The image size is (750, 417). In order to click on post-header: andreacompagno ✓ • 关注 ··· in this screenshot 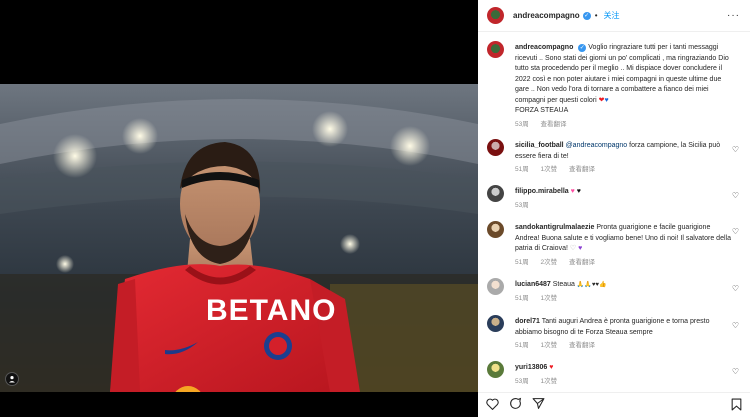, I will do `click(614, 16)`.